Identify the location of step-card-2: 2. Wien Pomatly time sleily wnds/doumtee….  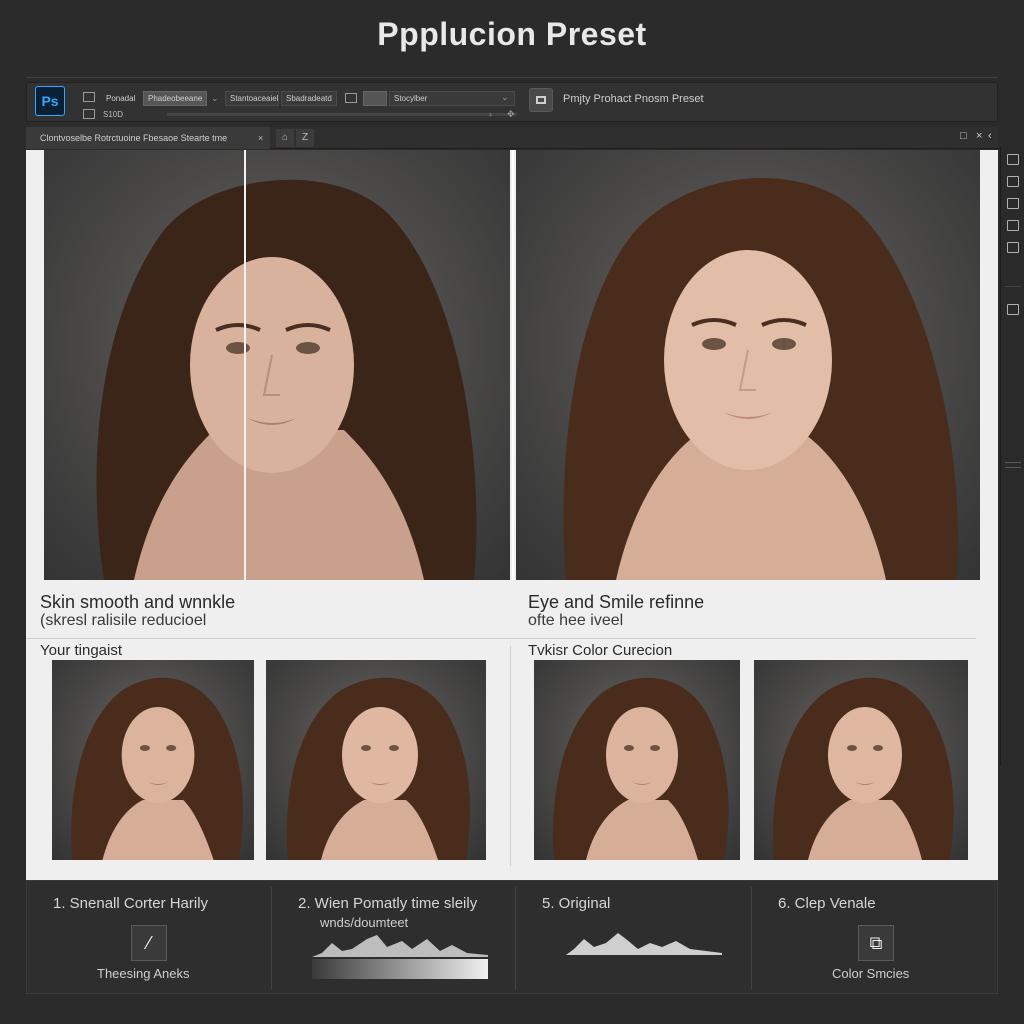
(394, 938).